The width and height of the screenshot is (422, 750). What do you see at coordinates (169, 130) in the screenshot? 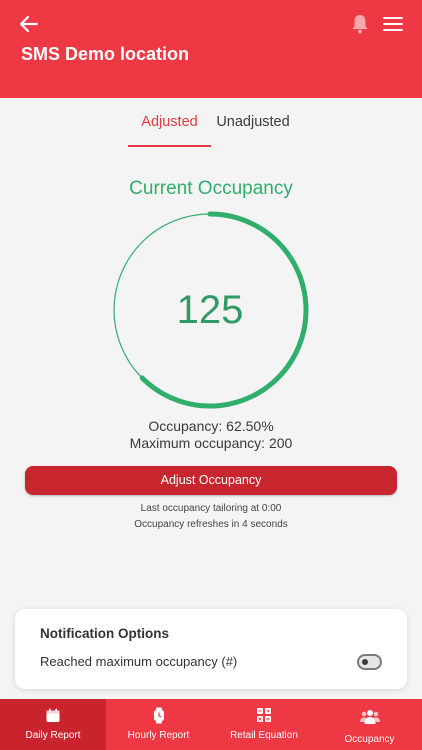
I see `tab-adjusted: Adjusted` at bounding box center [169, 130].